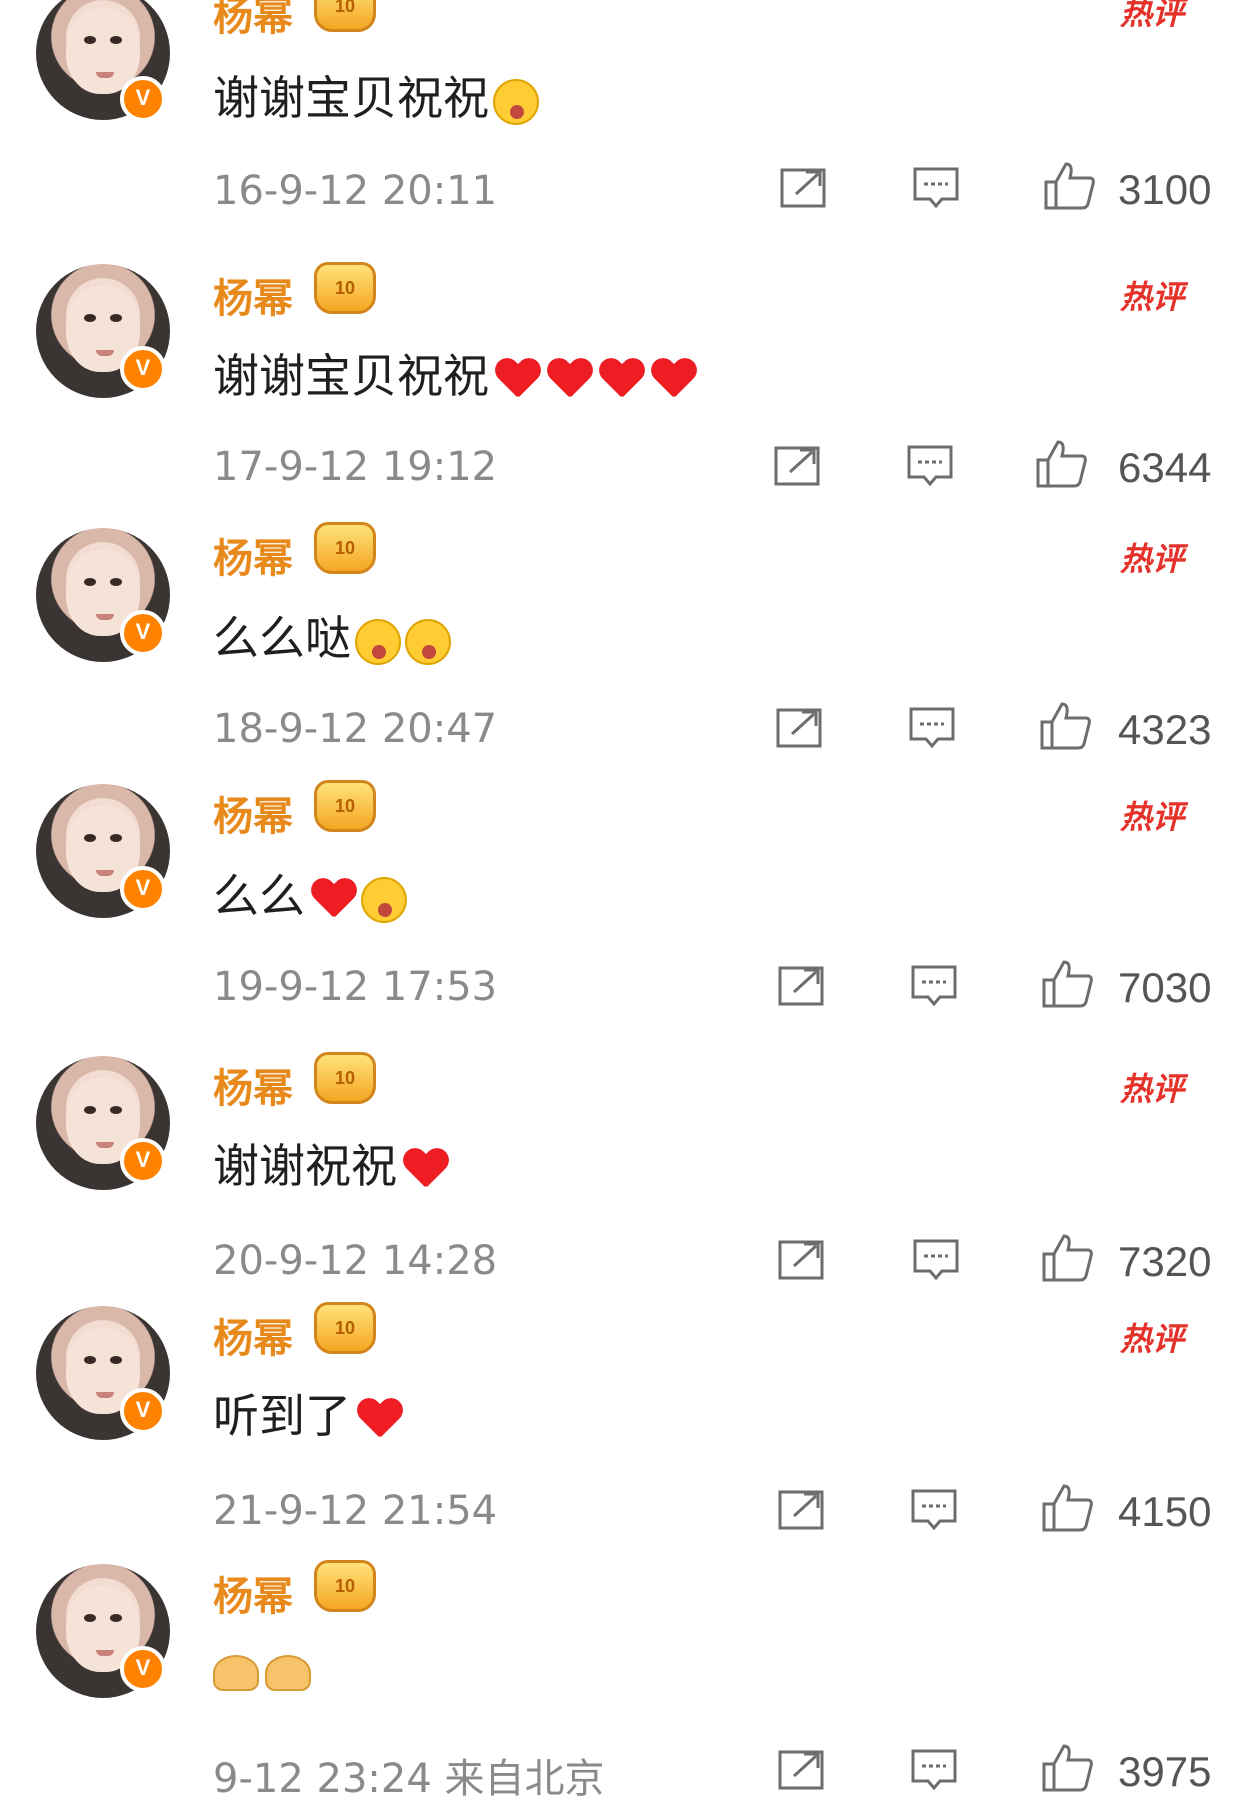  Describe the element at coordinates (310, 893) in the screenshot. I see `comment-text: 么么` at that location.